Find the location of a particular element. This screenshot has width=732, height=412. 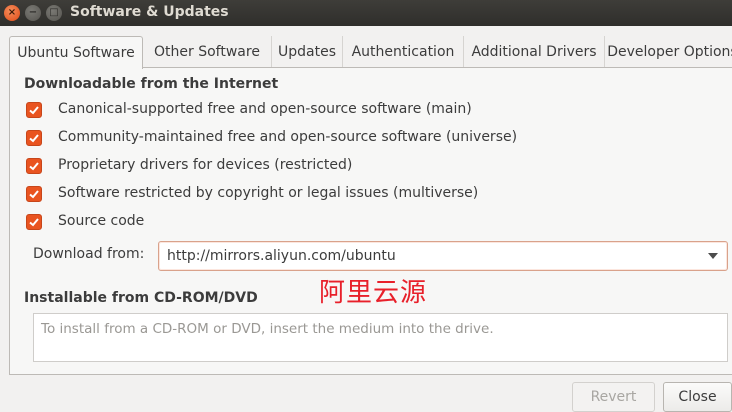

dropdown-arrow-icon is located at coordinates (713, 256).